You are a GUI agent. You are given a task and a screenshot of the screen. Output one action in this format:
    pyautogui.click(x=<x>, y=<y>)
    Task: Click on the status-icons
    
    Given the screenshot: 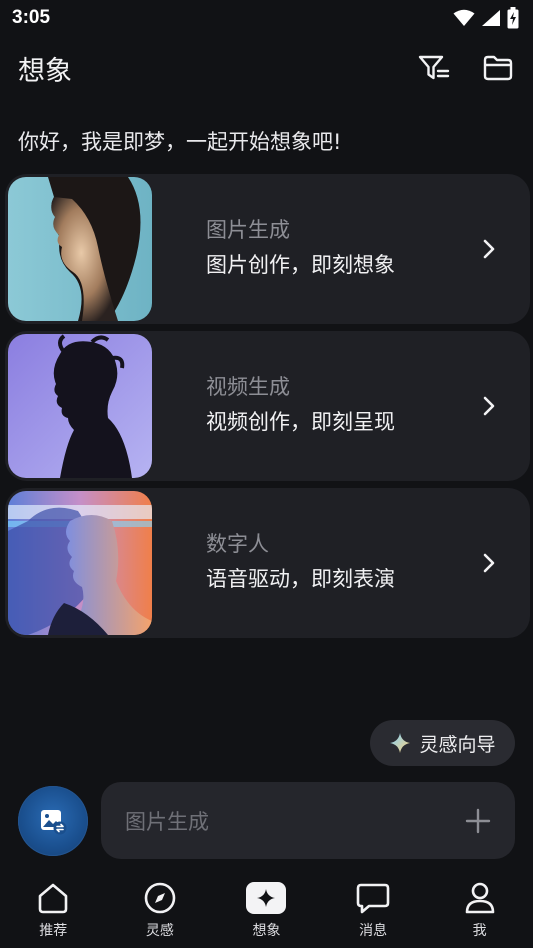 What is the action you would take?
    pyautogui.click(x=486, y=18)
    